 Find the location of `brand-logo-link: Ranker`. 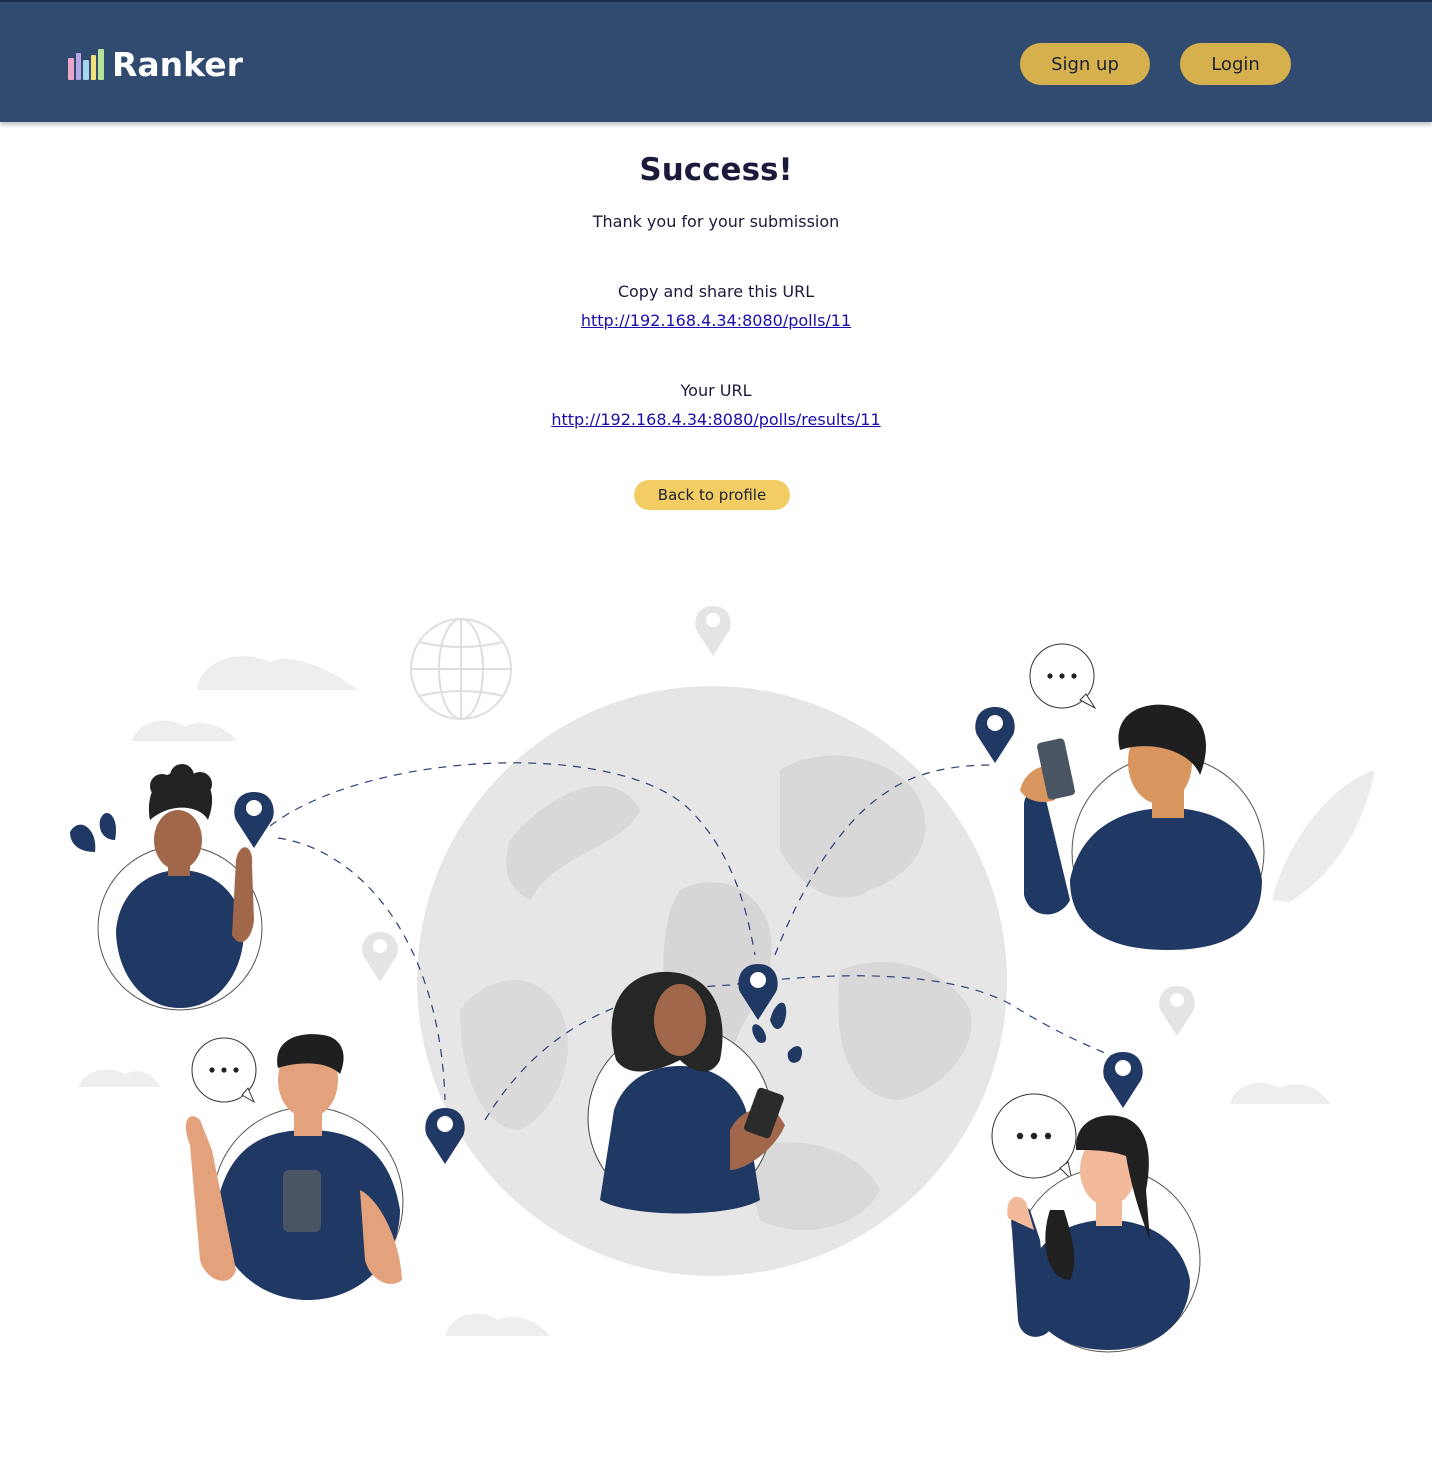

brand-logo-link: Ranker is located at coordinates (155, 64).